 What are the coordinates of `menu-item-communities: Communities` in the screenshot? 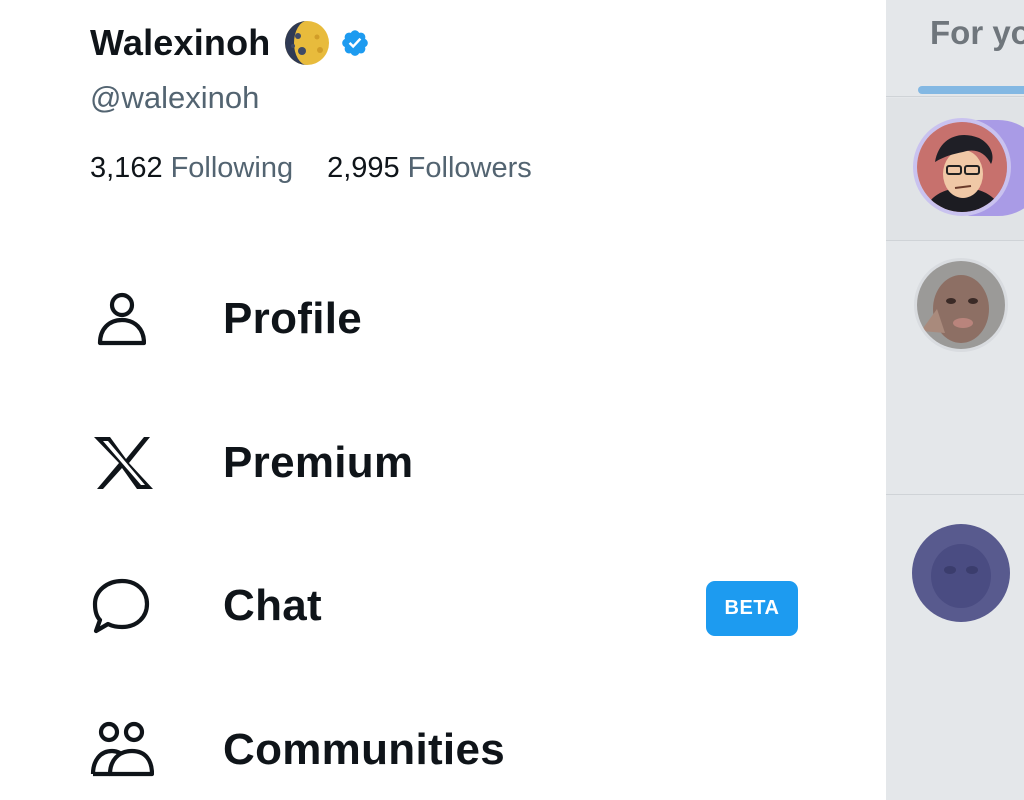 It's located at (450, 750).